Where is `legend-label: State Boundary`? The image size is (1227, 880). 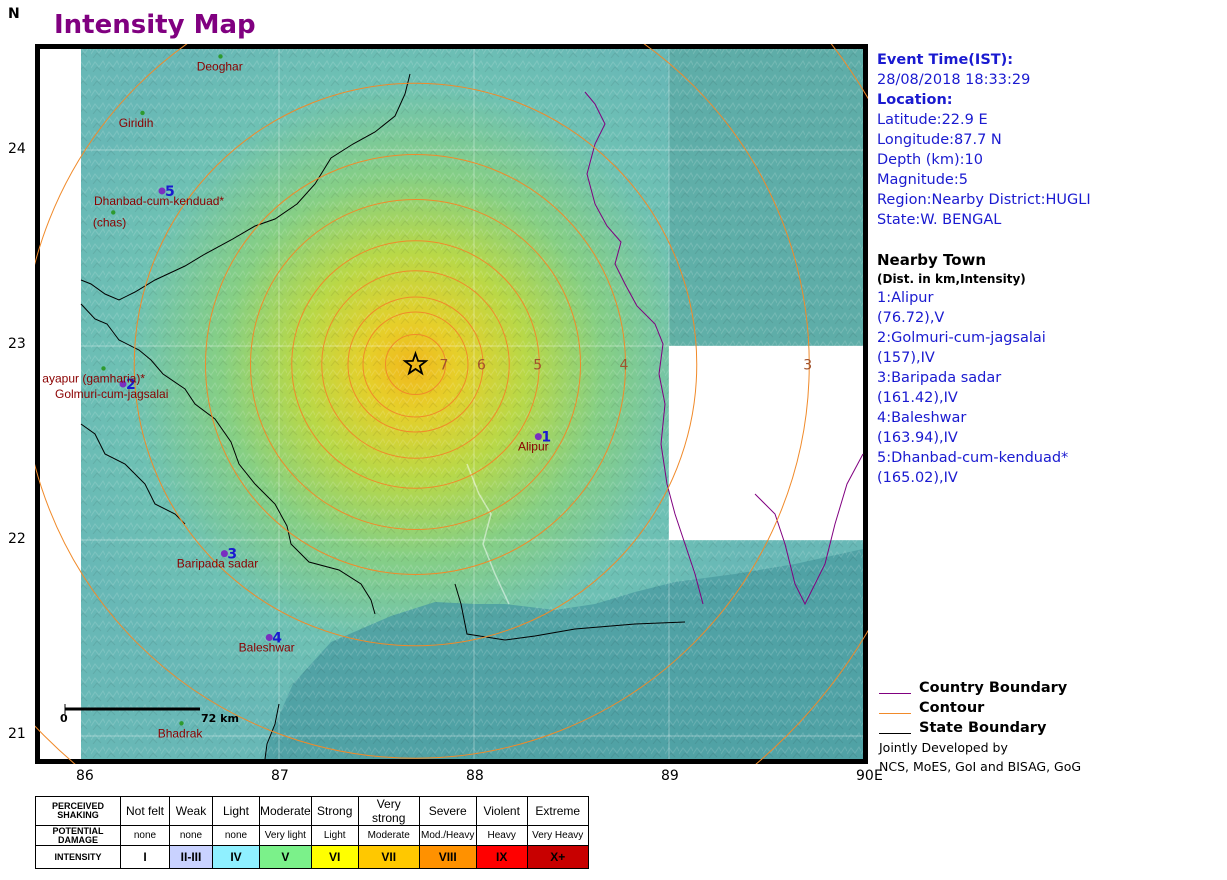
legend-label: State Boundary is located at coordinates (983, 728).